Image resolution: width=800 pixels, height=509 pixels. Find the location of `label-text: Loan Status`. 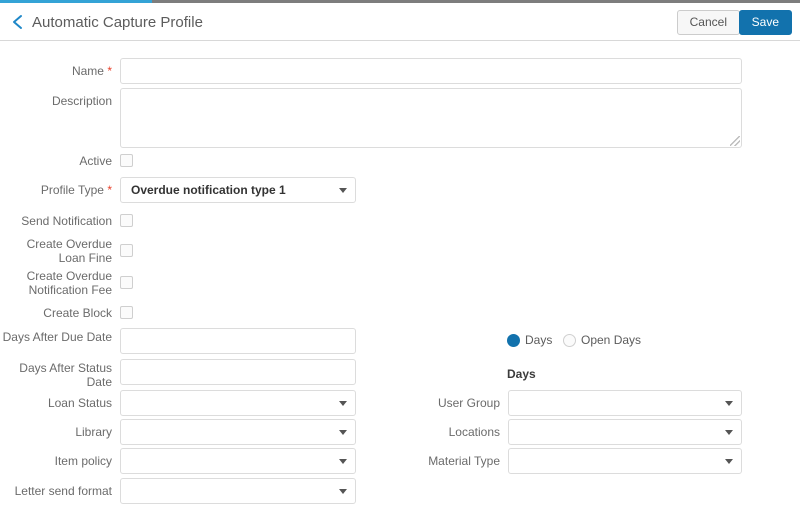

label-text: Loan Status is located at coordinates (79, 403).